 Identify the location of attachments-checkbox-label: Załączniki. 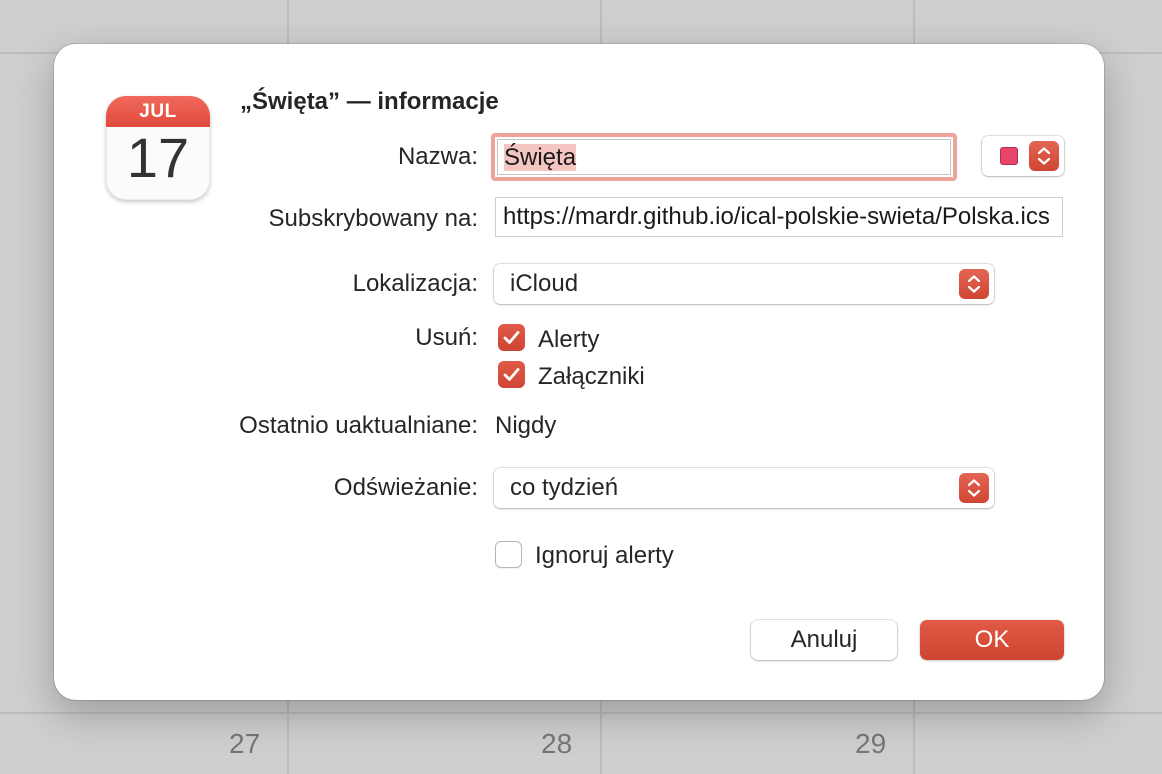
(591, 376).